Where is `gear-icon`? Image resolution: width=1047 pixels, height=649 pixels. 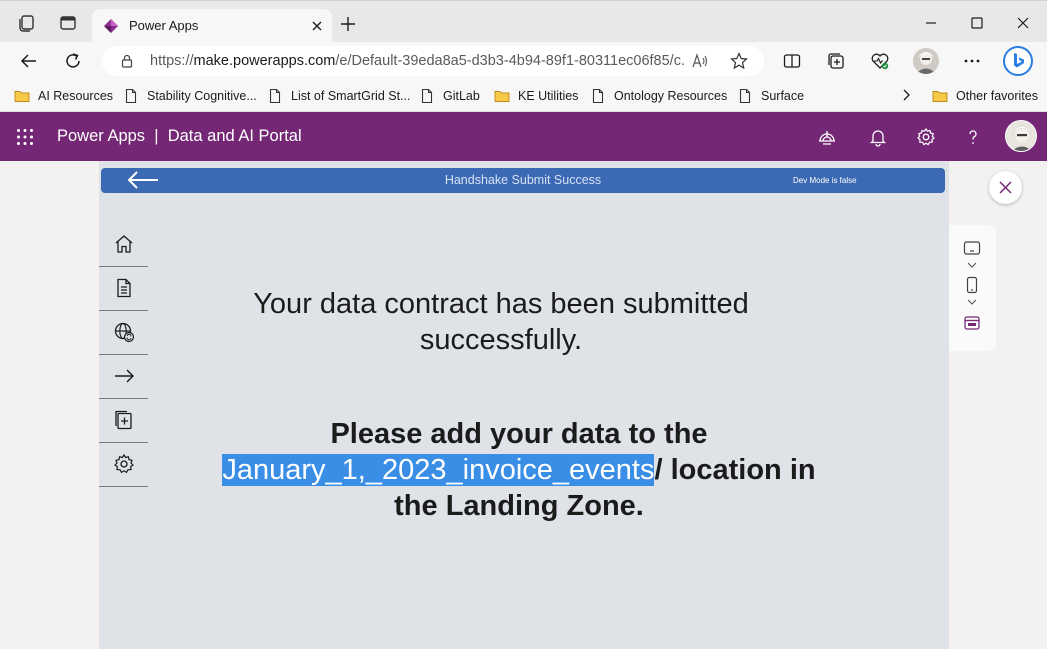 gear-icon is located at coordinates (124, 463).